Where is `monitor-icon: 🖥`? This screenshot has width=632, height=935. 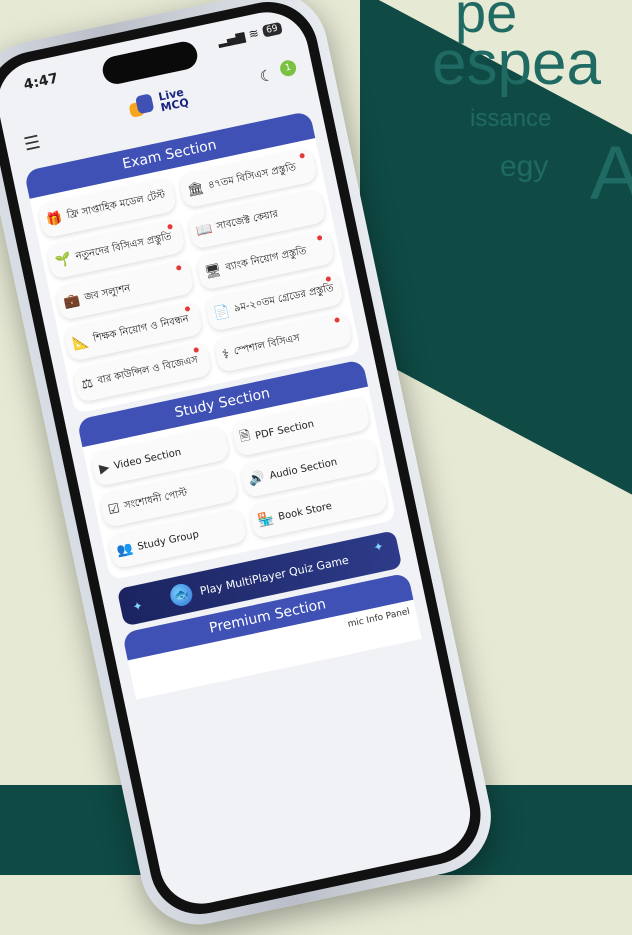
monitor-icon: 🖥 is located at coordinates (213, 271).